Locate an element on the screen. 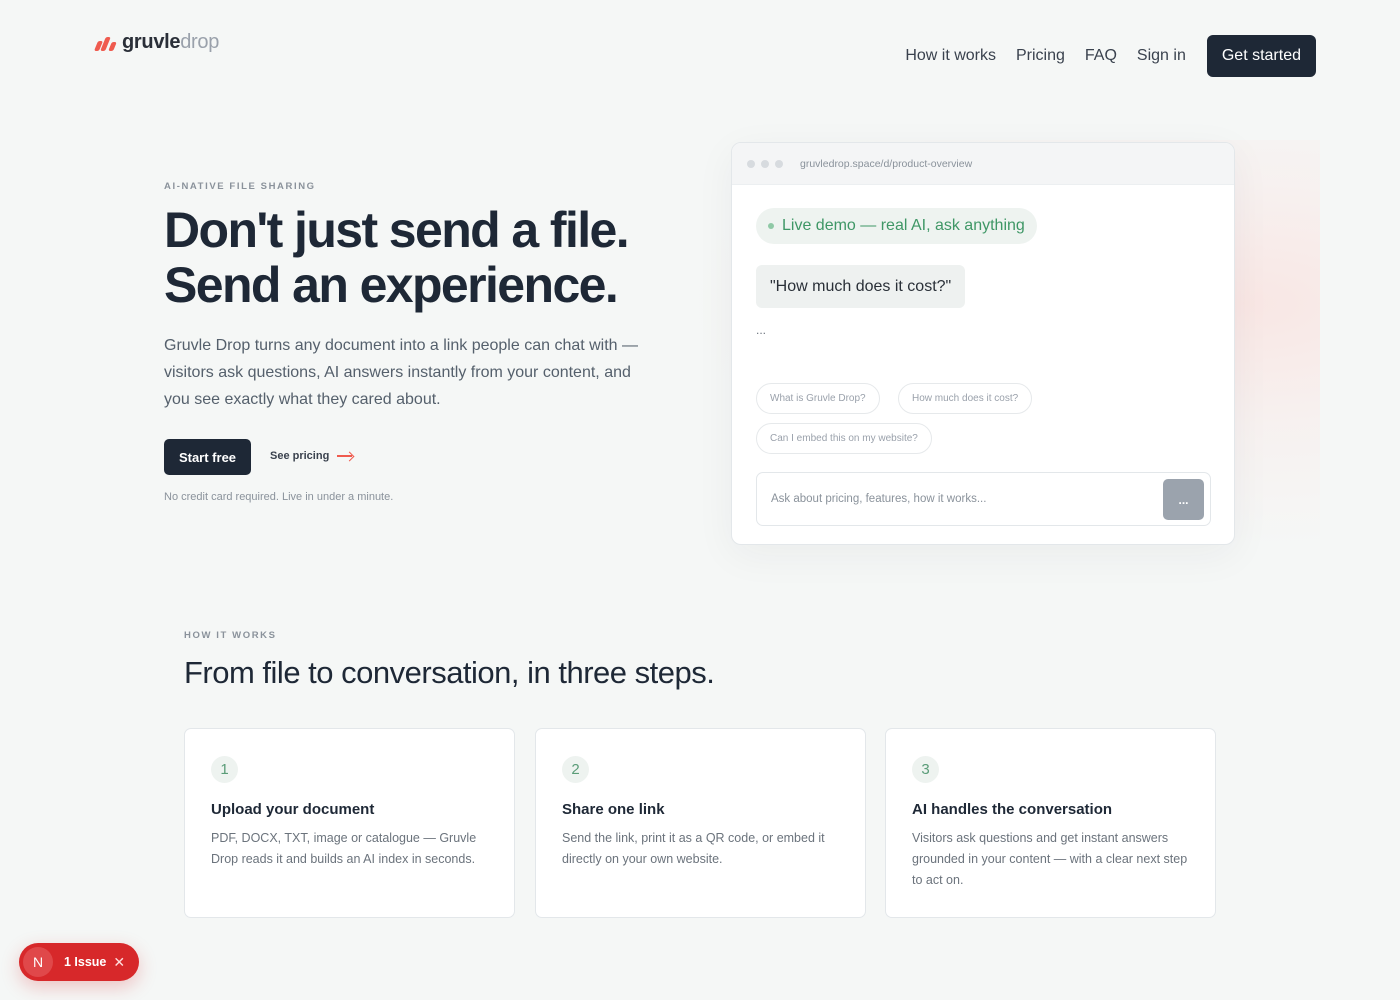  nav-how-it-works: How it works is located at coordinates (950, 56).